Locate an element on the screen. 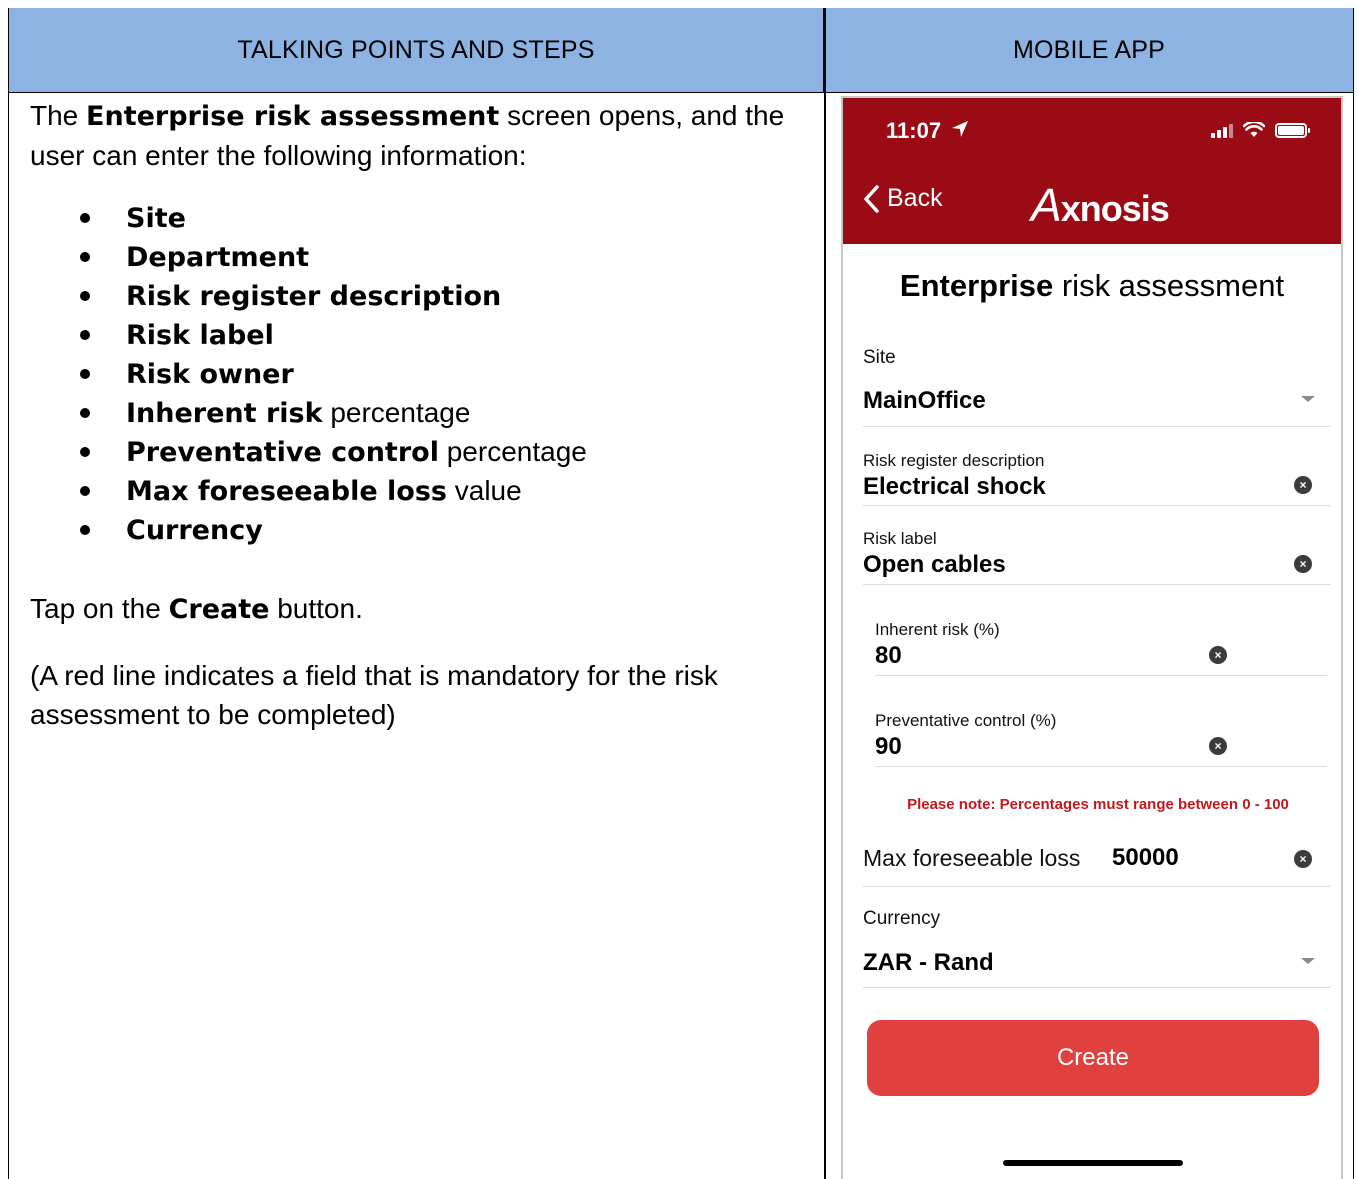 This screenshot has width=1357, height=1179. list-item: Risk register description is located at coordinates (420, 295).